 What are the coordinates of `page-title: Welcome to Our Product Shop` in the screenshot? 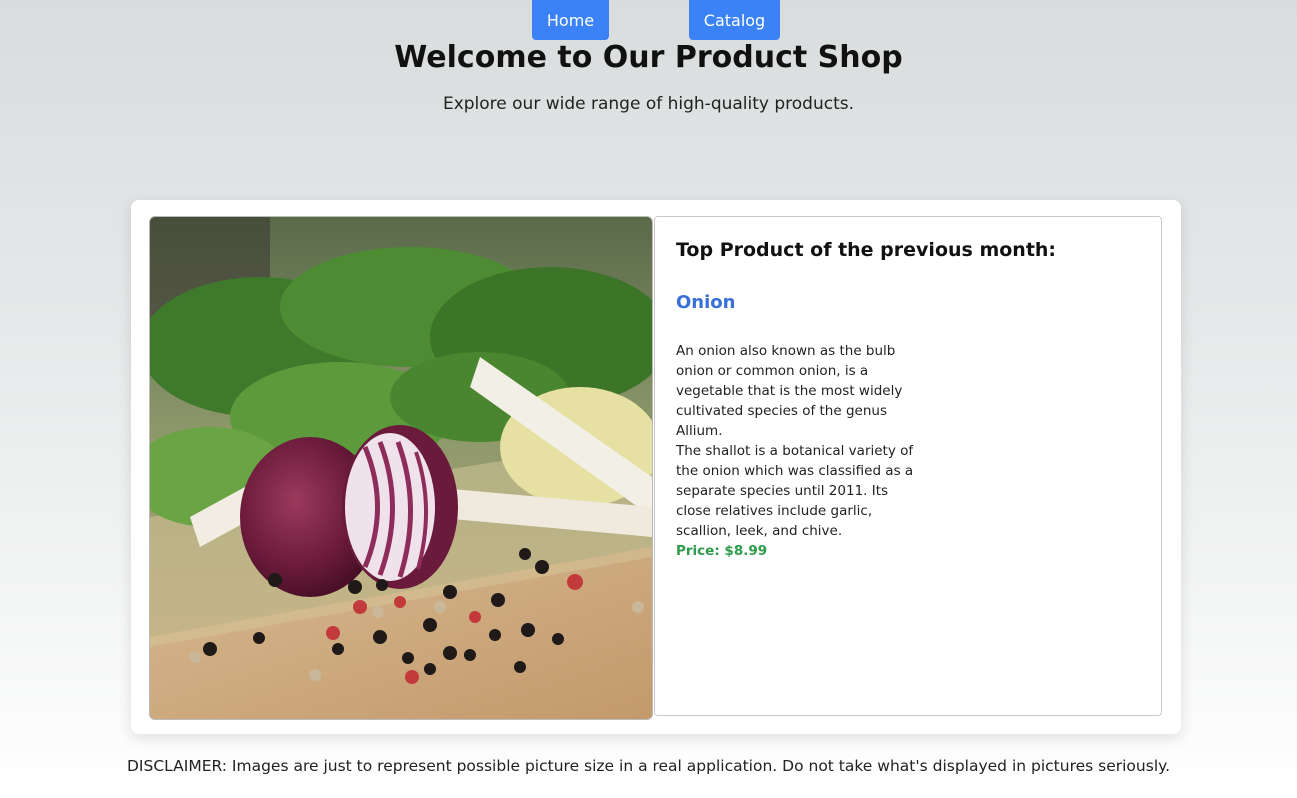 It's located at (648, 57).